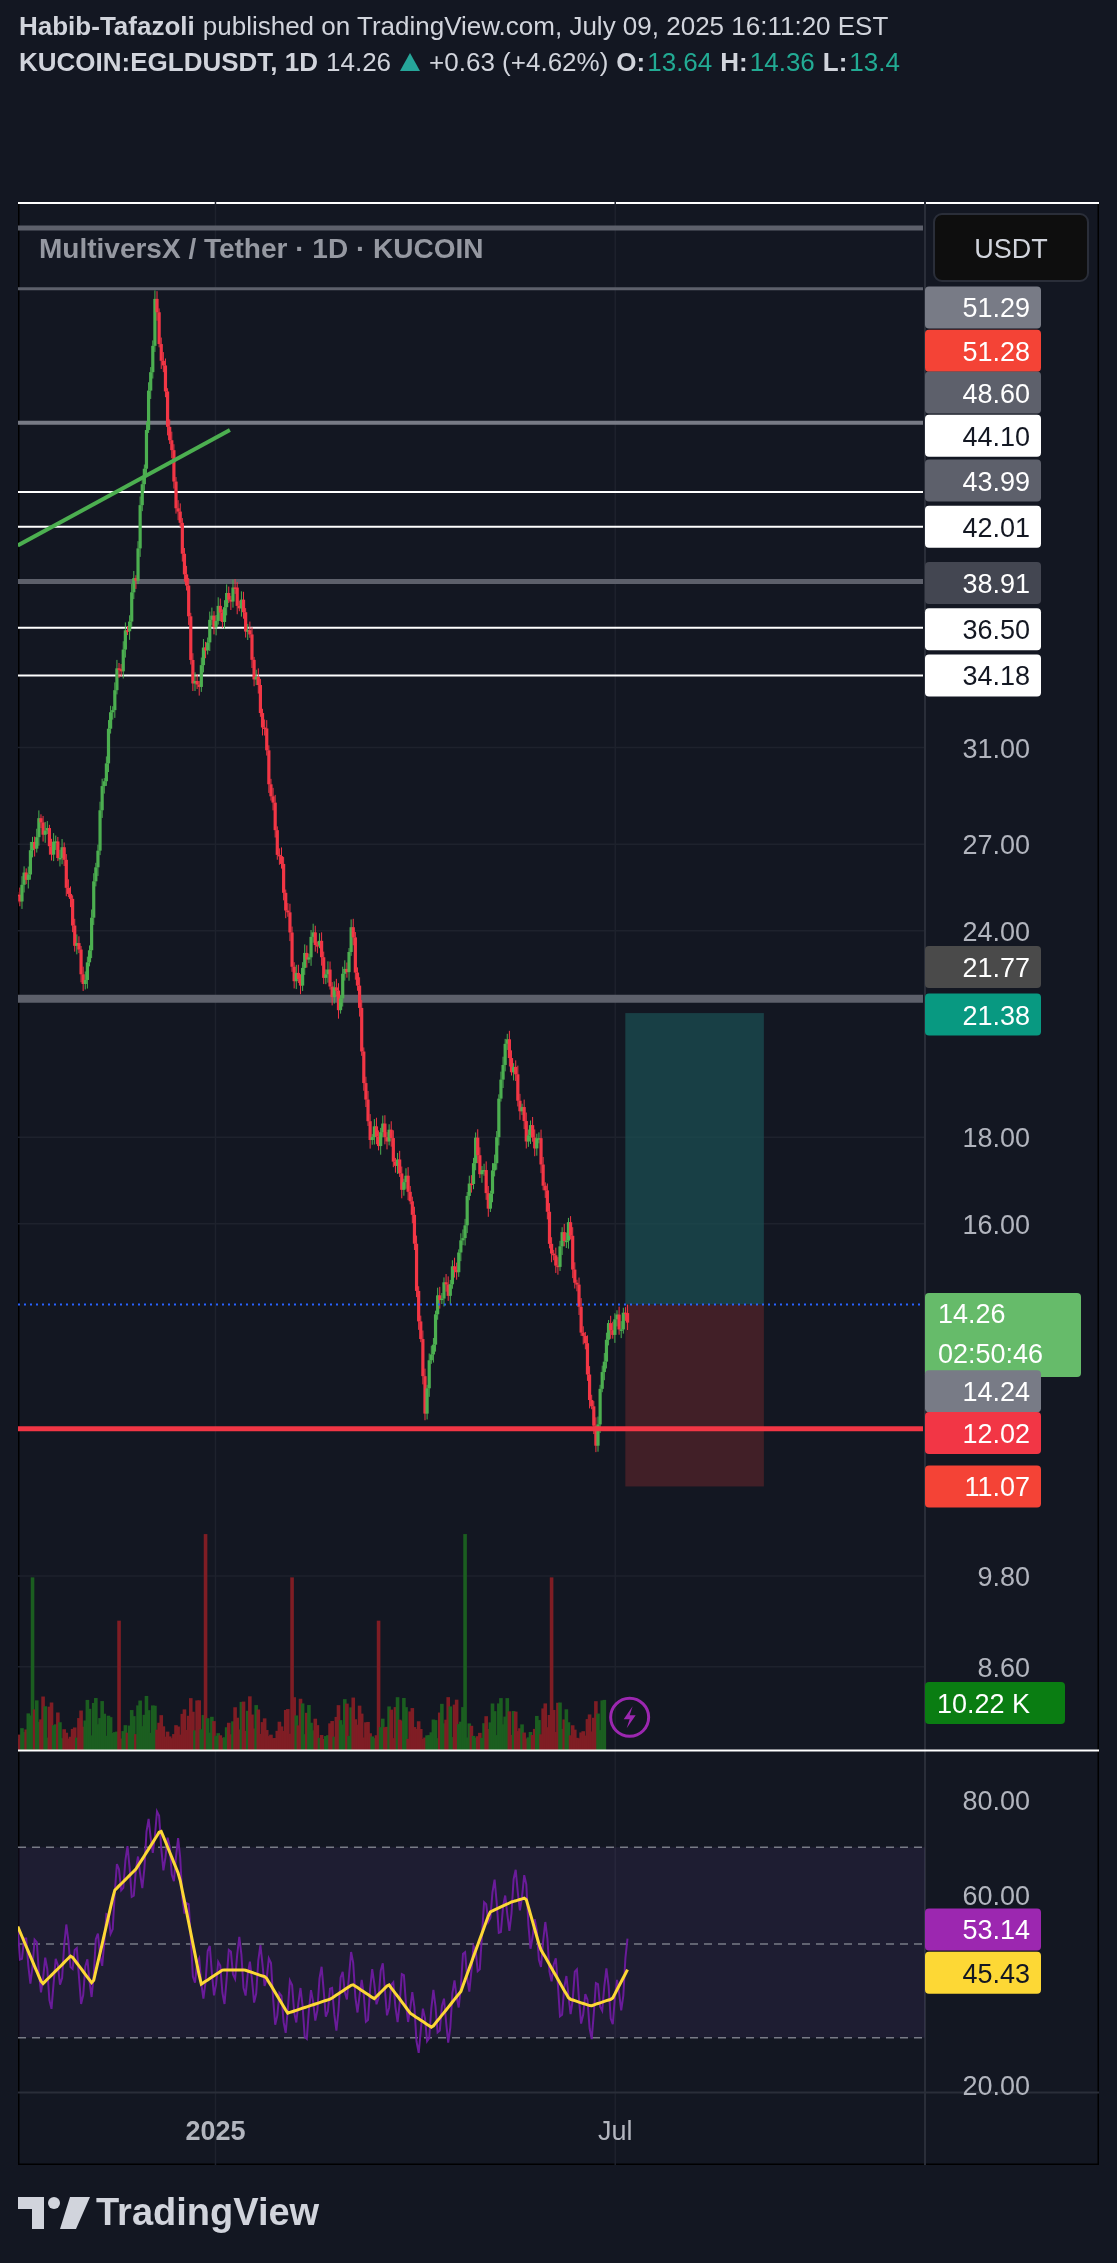 The height and width of the screenshot is (2263, 1117). Describe the element at coordinates (983, 435) in the screenshot. I see `price-label: 44.10` at that location.